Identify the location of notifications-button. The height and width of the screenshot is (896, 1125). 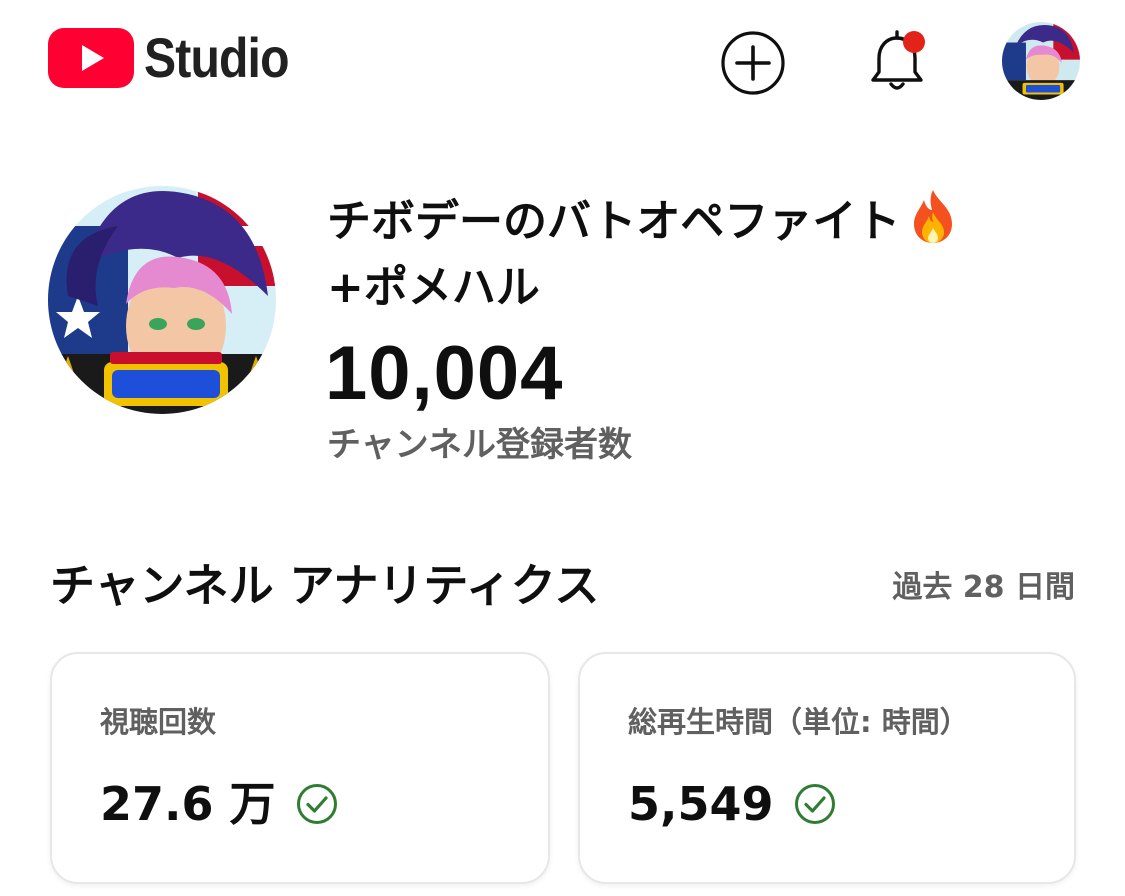
(899, 61).